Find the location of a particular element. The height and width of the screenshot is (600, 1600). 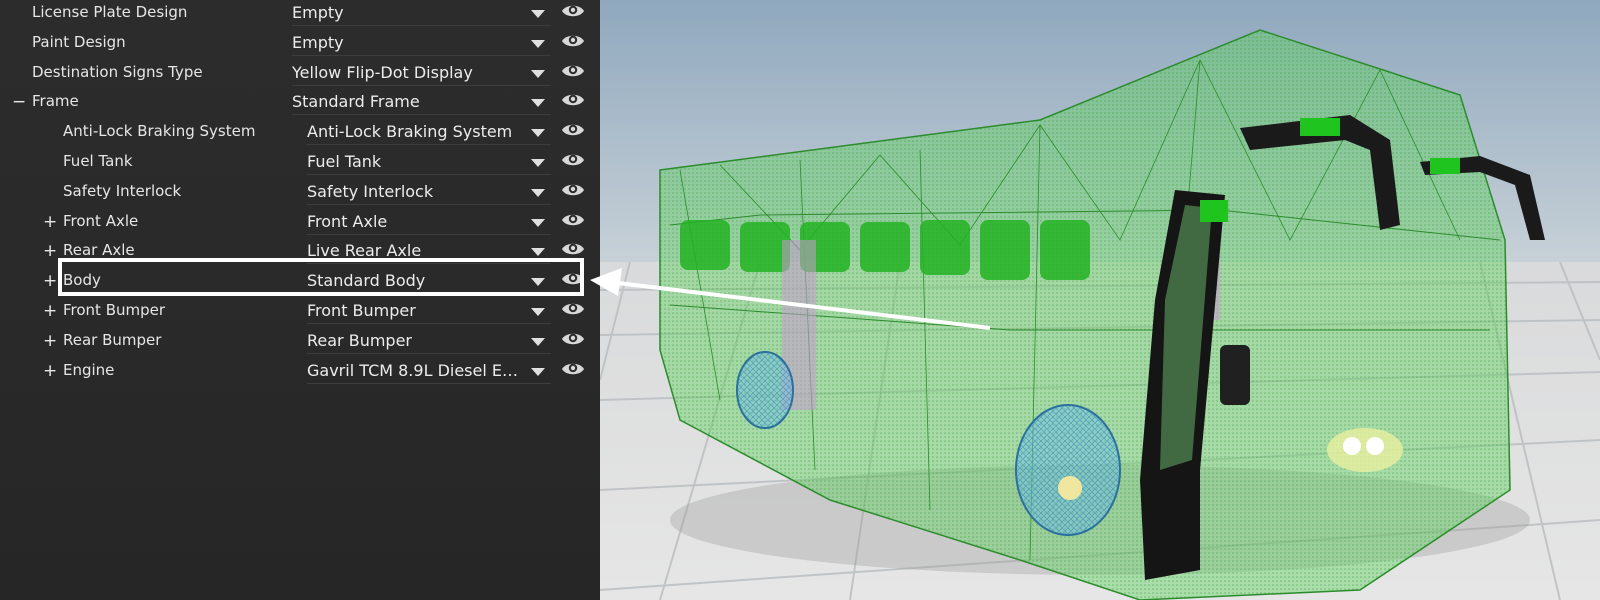

property-label: Body is located at coordinates (82, 280).